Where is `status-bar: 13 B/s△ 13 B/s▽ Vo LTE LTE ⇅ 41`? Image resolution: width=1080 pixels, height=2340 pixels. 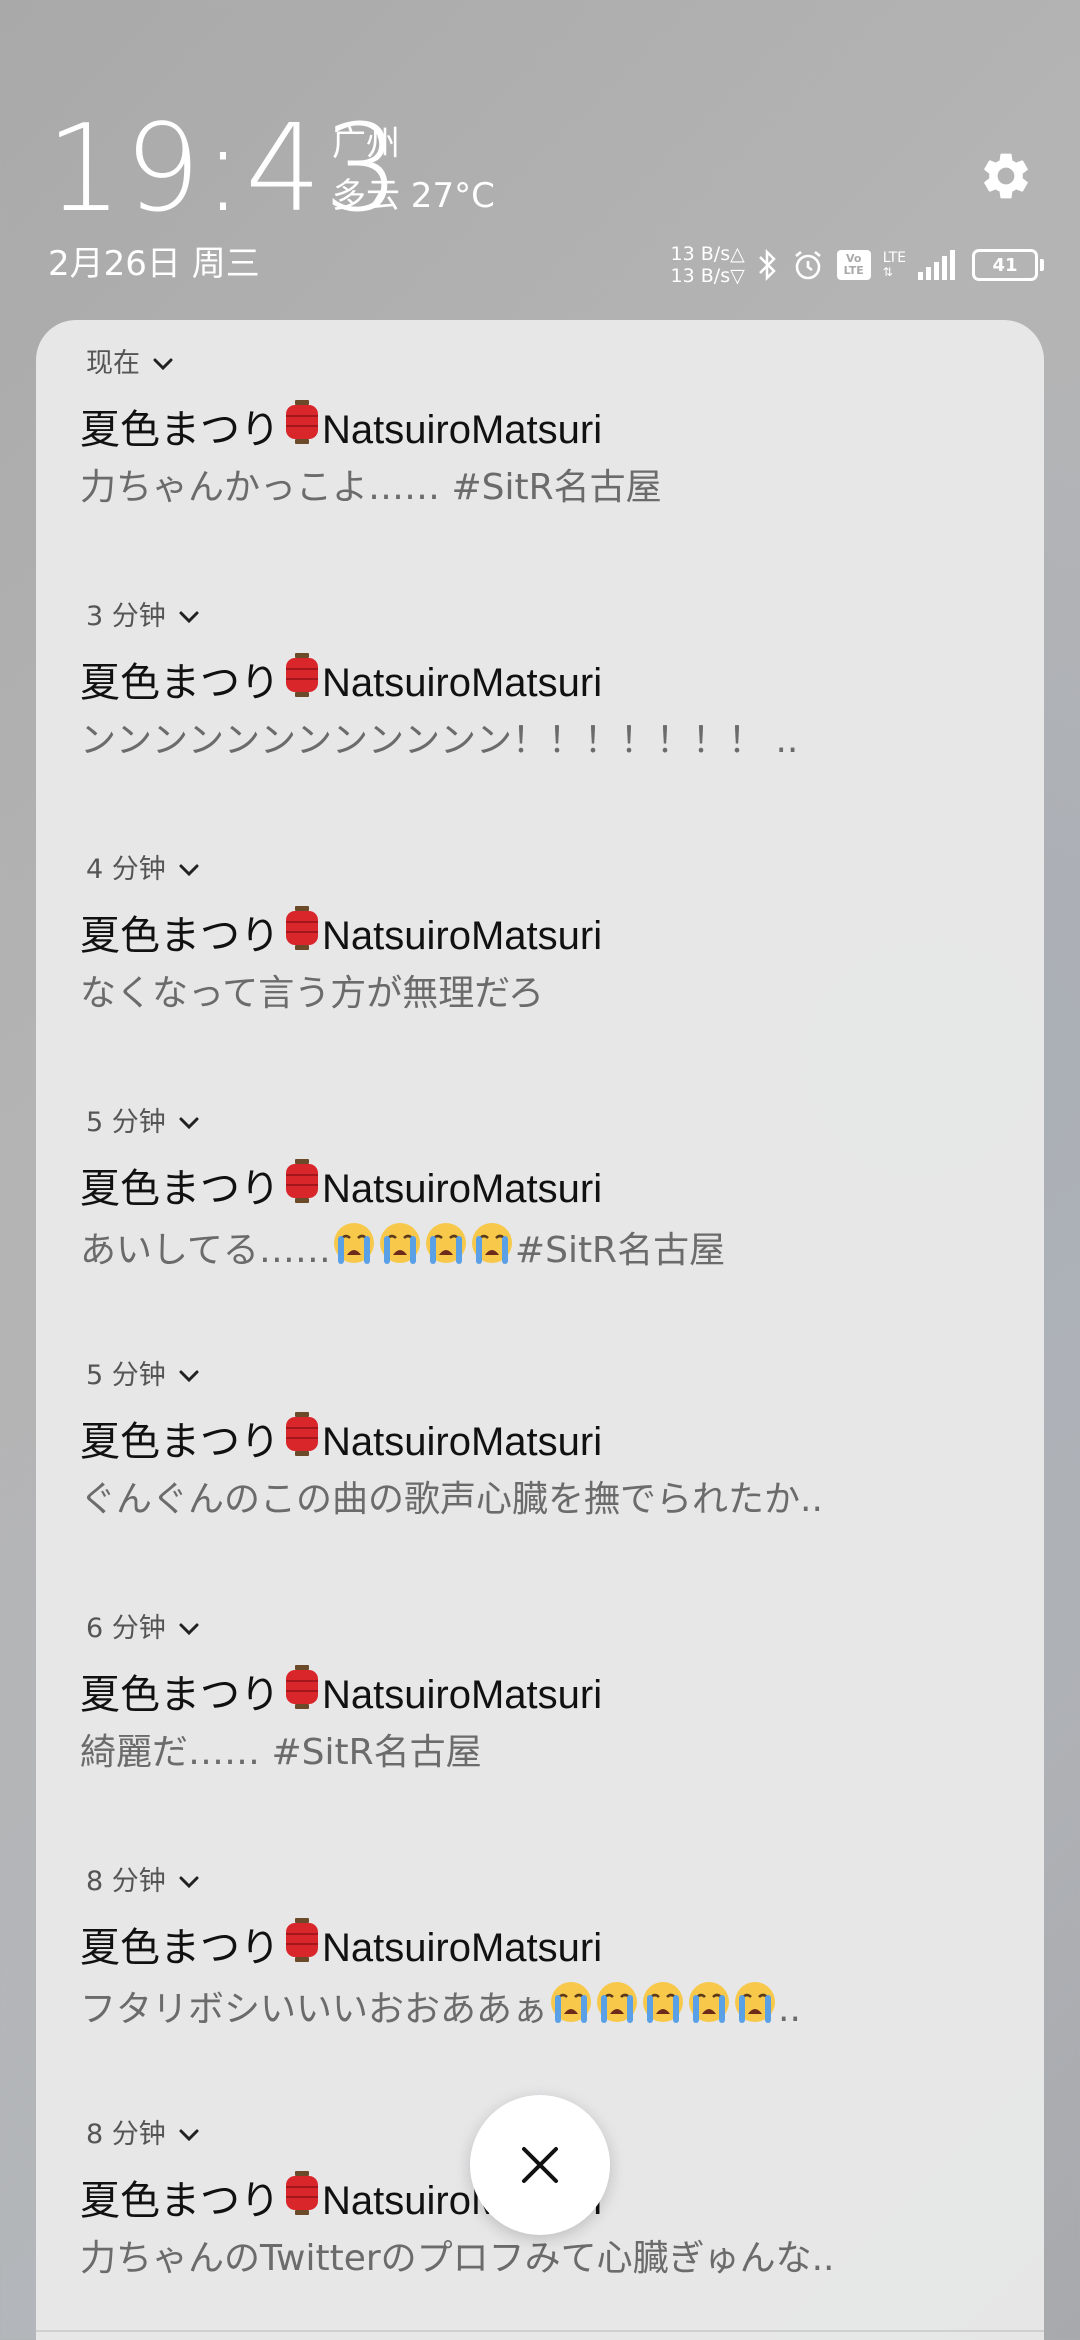
status-bar: 13 B/s△ 13 B/s▽ Vo LTE LTE ⇅ 41 is located at coordinates (857, 265).